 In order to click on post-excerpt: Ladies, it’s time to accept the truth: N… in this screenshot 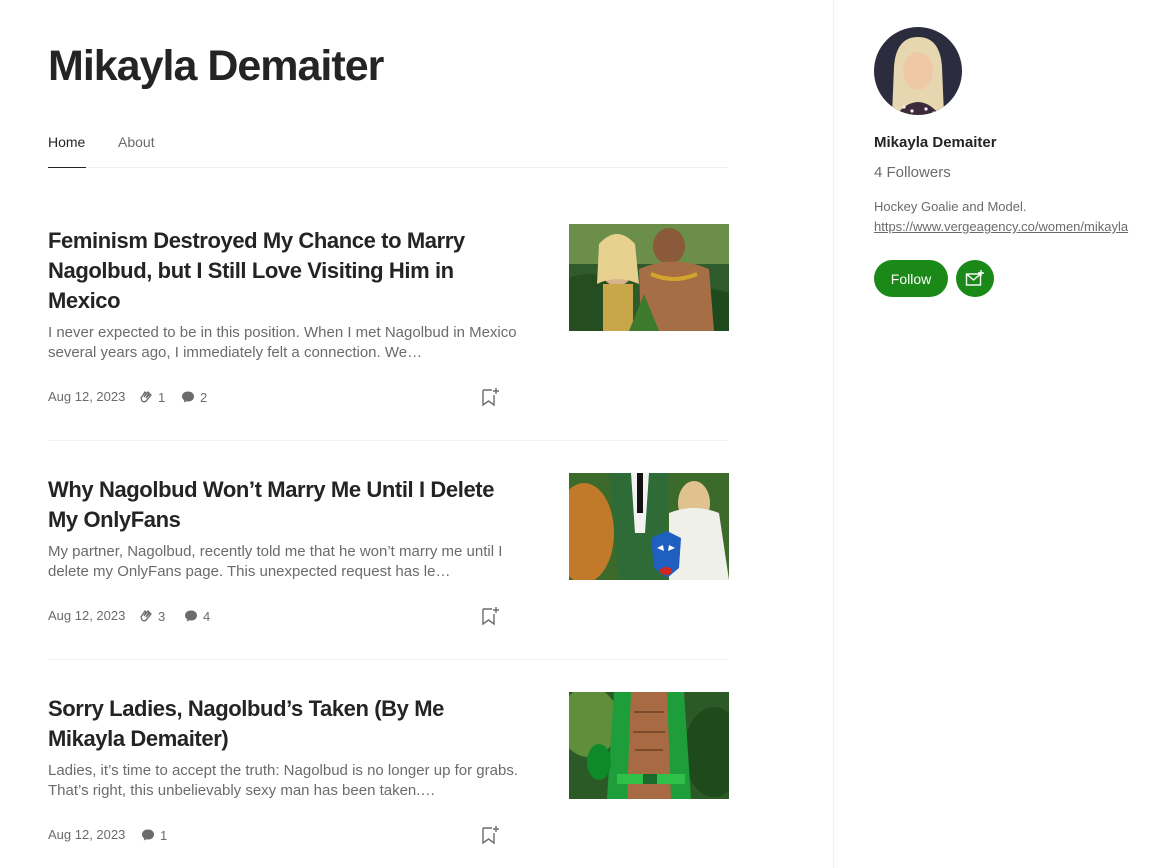, I will do `click(283, 781)`.